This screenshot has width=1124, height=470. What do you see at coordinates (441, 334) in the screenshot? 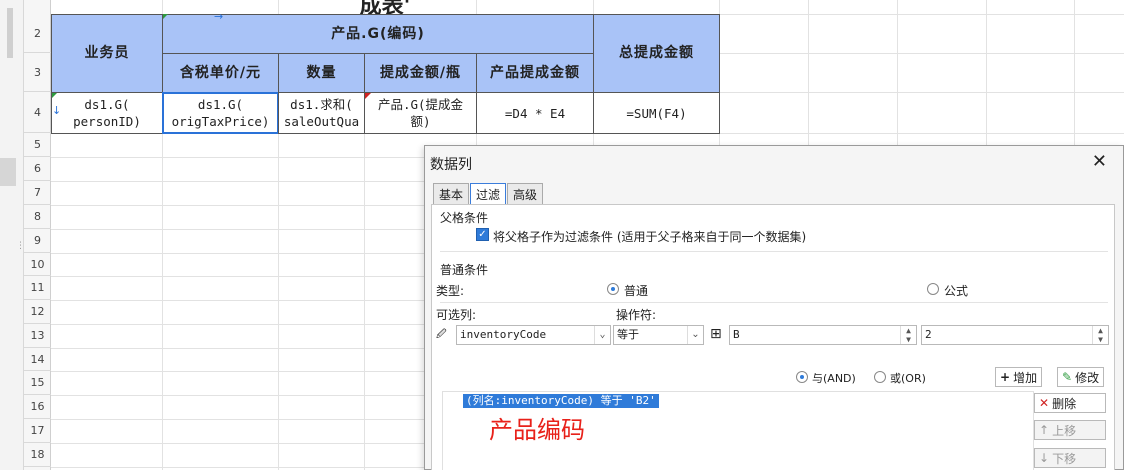
I see `text-type-icon: 🖉` at bounding box center [441, 334].